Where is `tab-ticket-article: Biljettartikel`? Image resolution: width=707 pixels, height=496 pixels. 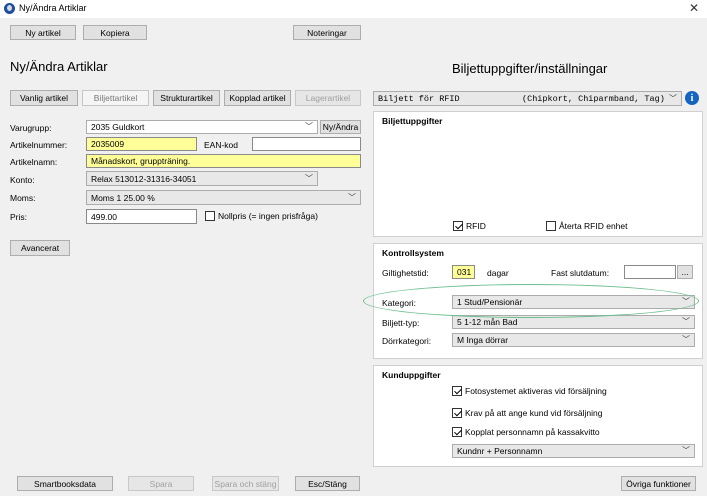 tab-ticket-article: Biljettartikel is located at coordinates (115, 98).